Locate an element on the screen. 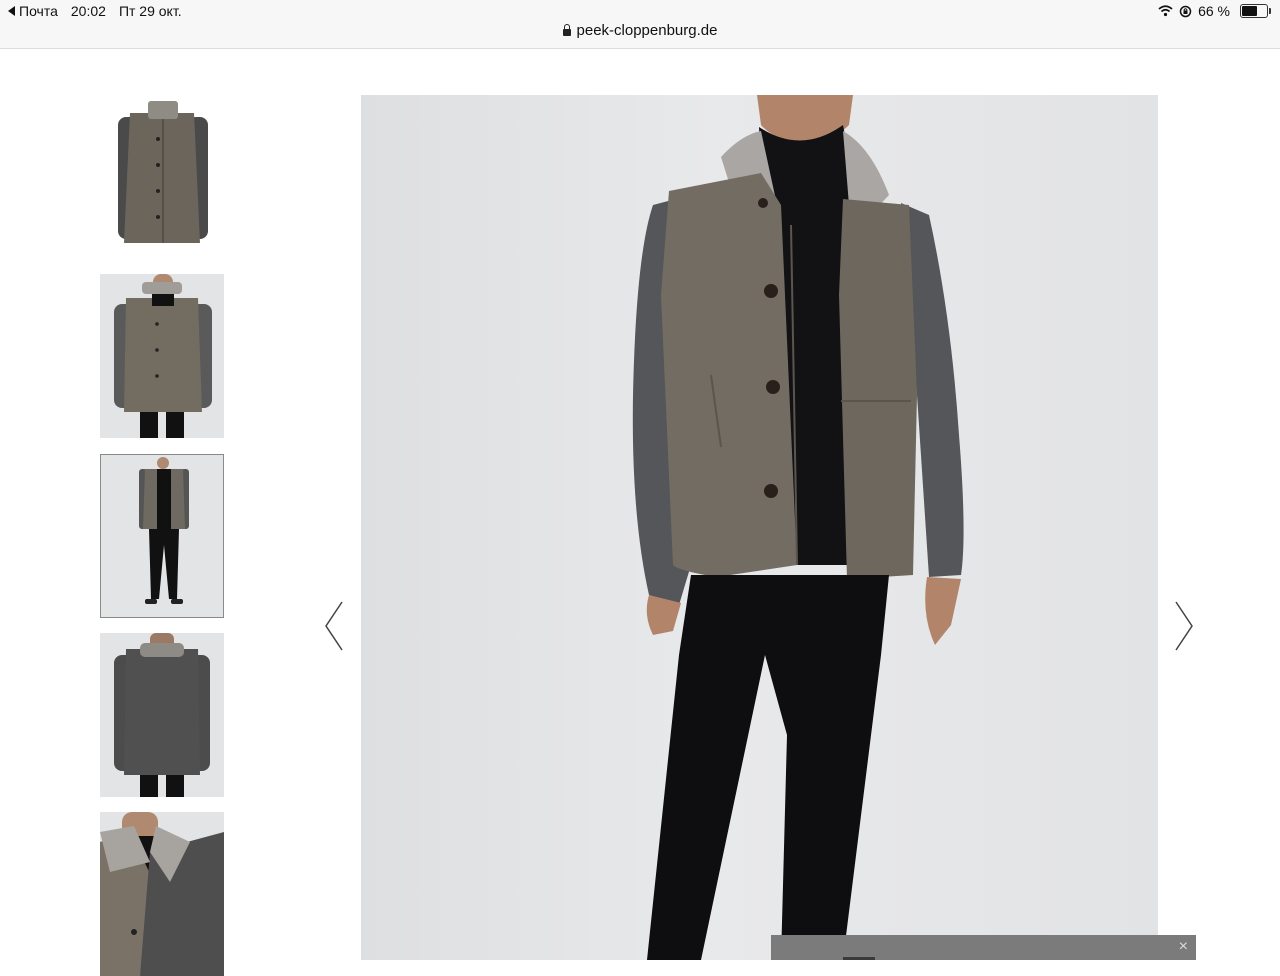 Image resolution: width=1280 pixels, height=976 pixels. back-to-app-link: Почта is located at coordinates (33, 11).